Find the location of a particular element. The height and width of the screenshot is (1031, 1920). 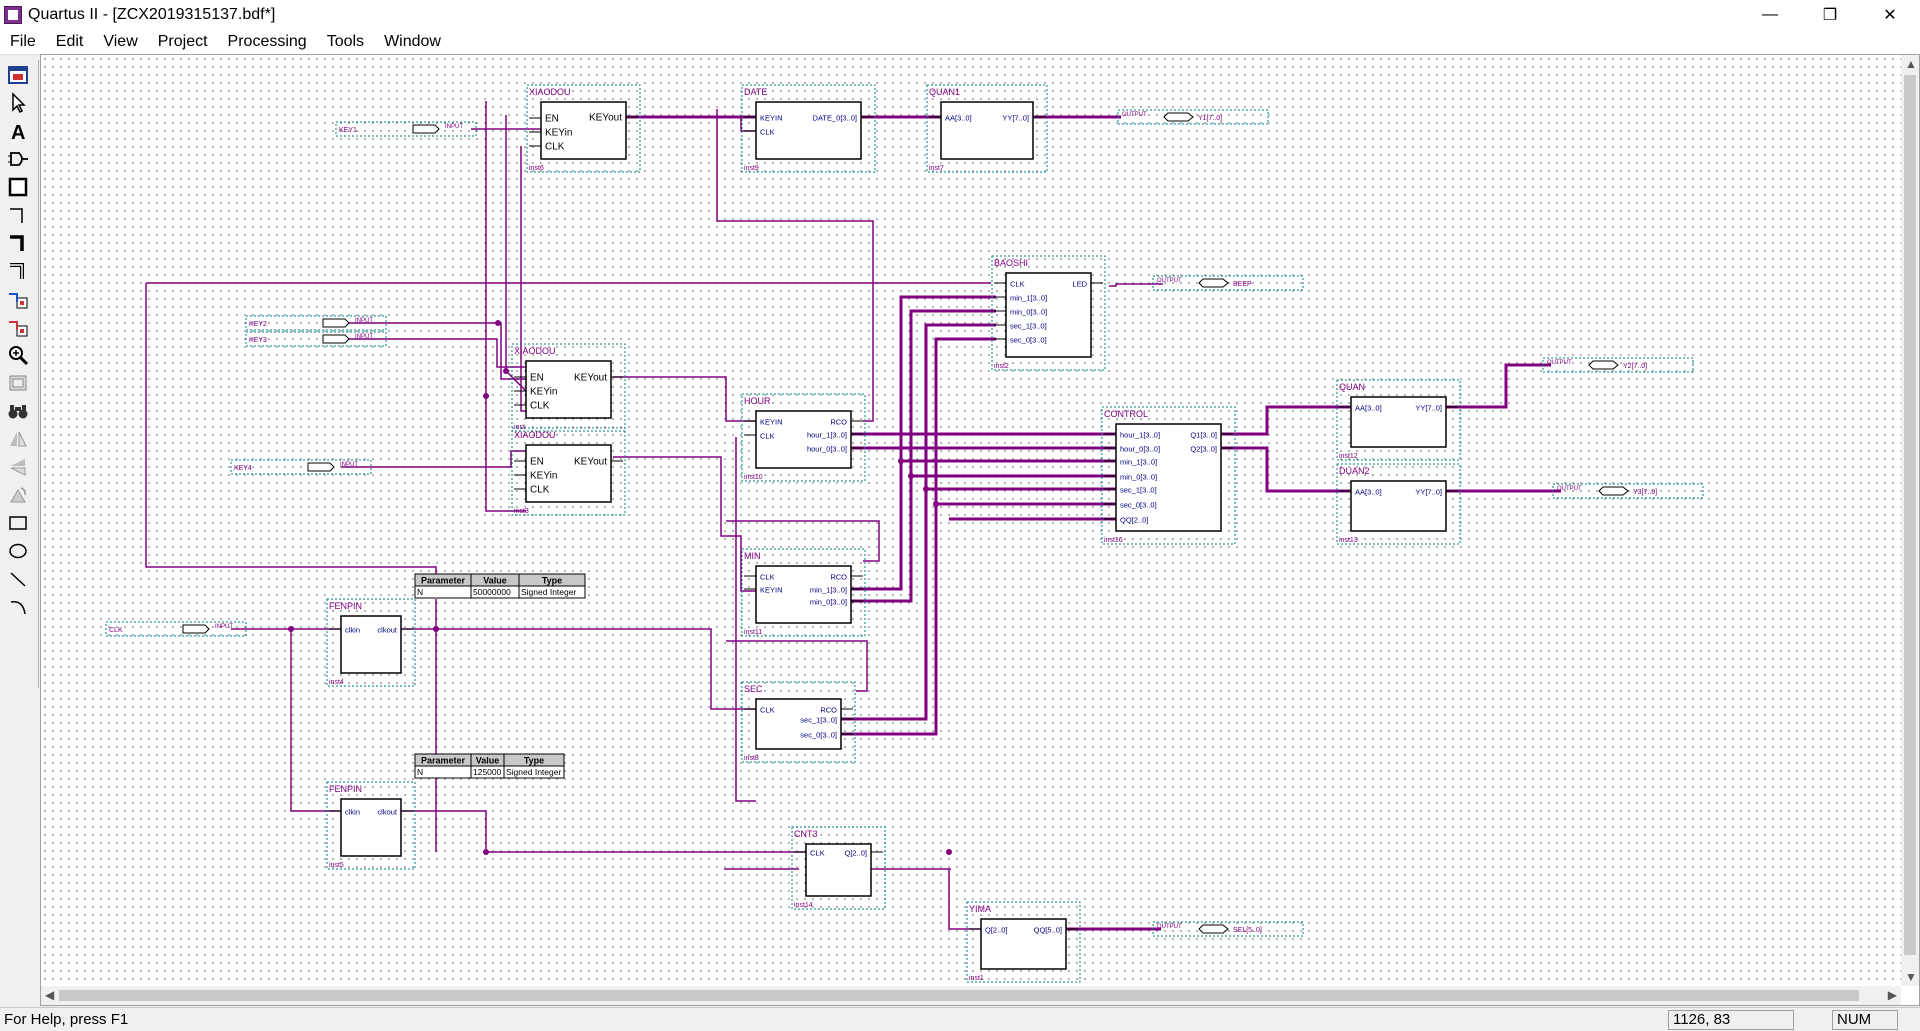

port-label-right: sec_0[3..0] is located at coordinates (818, 735).